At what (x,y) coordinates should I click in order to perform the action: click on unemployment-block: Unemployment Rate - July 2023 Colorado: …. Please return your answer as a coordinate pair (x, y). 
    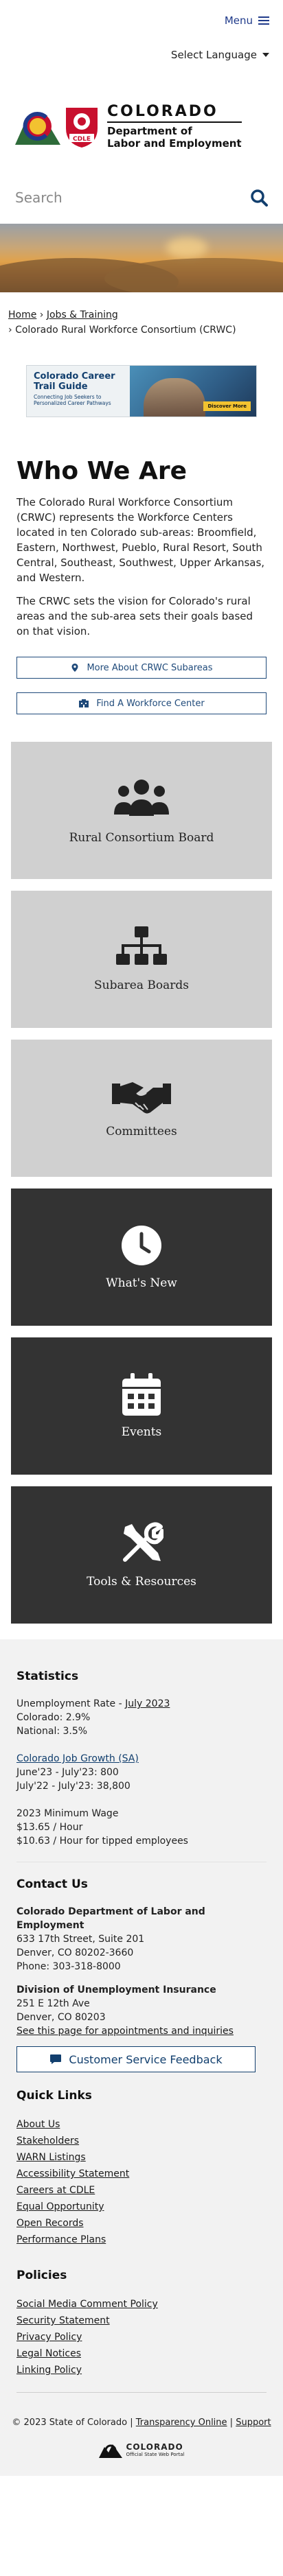
    Looking at the image, I should click on (141, 1717).